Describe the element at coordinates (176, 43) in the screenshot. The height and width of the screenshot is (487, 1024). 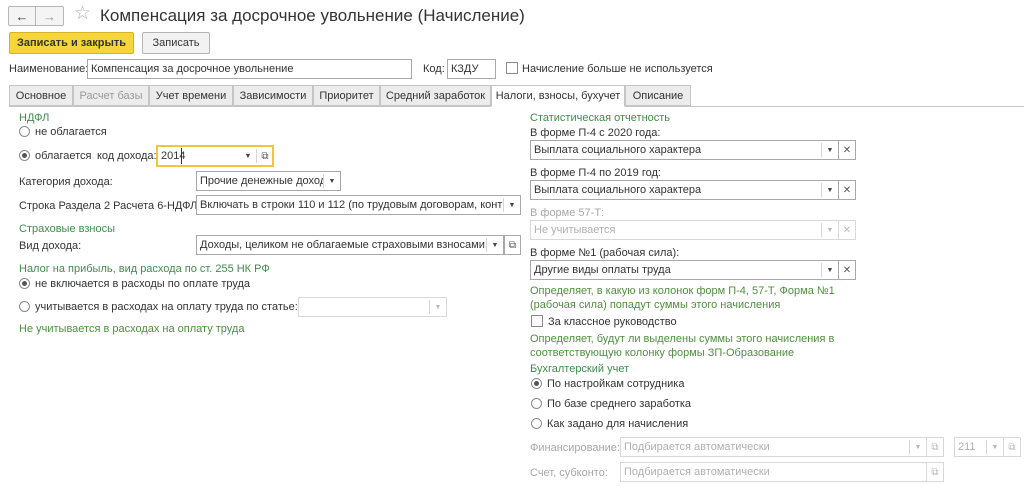
I see `save-button: Записать` at that location.